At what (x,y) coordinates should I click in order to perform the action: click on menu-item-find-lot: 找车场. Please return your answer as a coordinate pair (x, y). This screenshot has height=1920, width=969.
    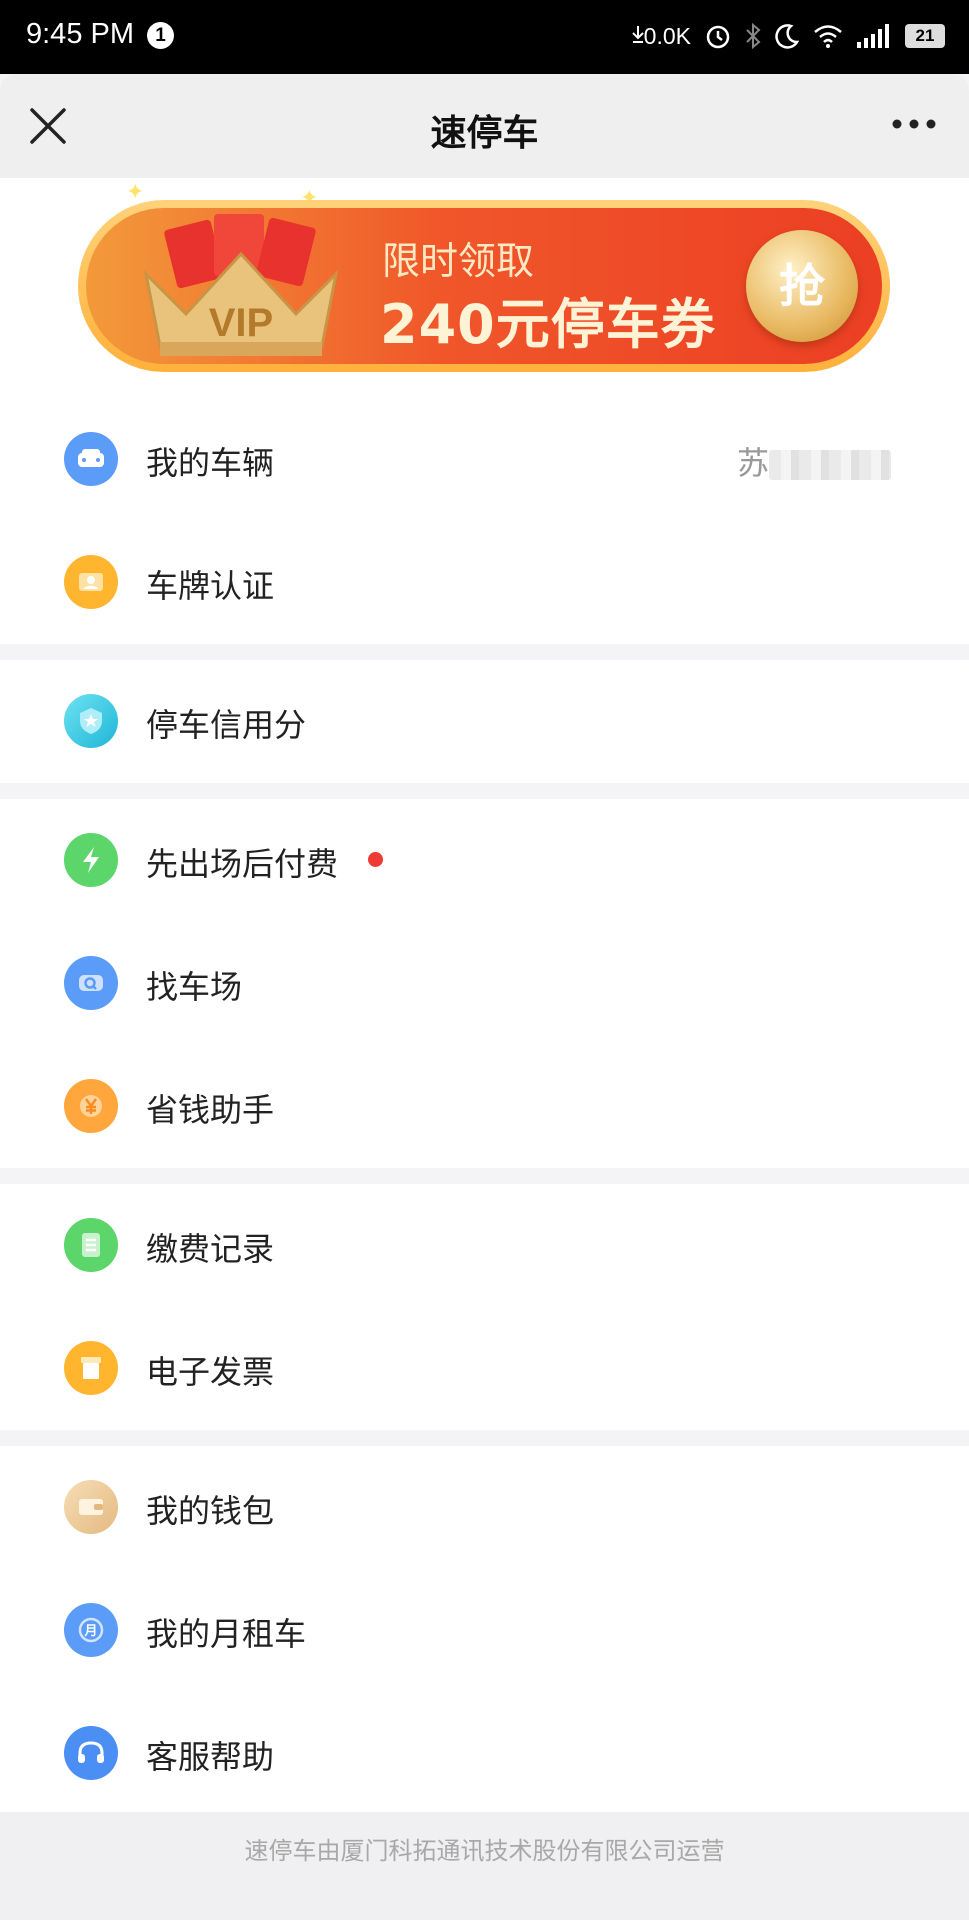
    Looking at the image, I should click on (484, 983).